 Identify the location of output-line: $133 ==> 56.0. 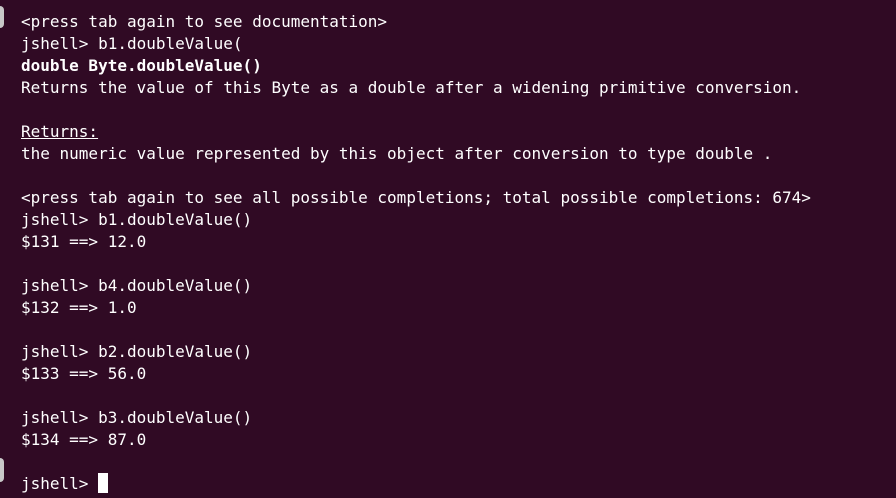
(458, 374).